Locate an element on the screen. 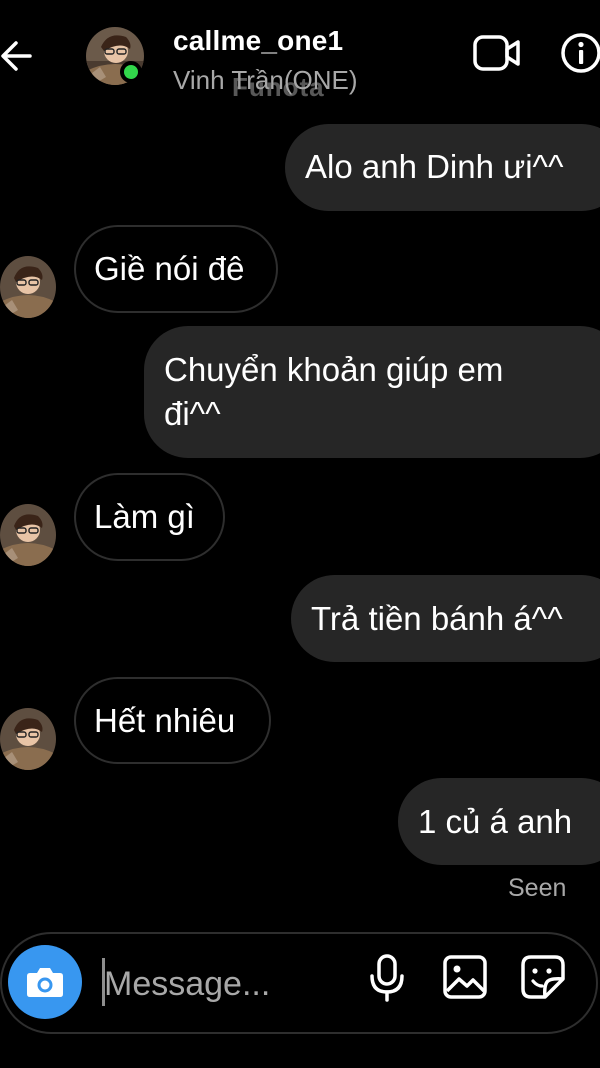  voice-message-button is located at coordinates (387, 978).